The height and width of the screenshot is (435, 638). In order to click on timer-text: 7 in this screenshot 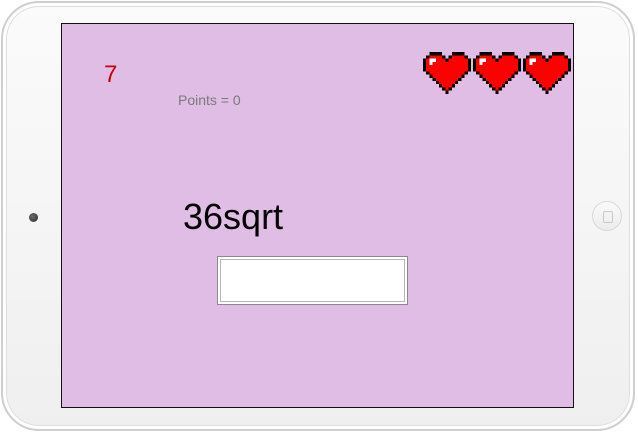, I will do `click(111, 74)`.